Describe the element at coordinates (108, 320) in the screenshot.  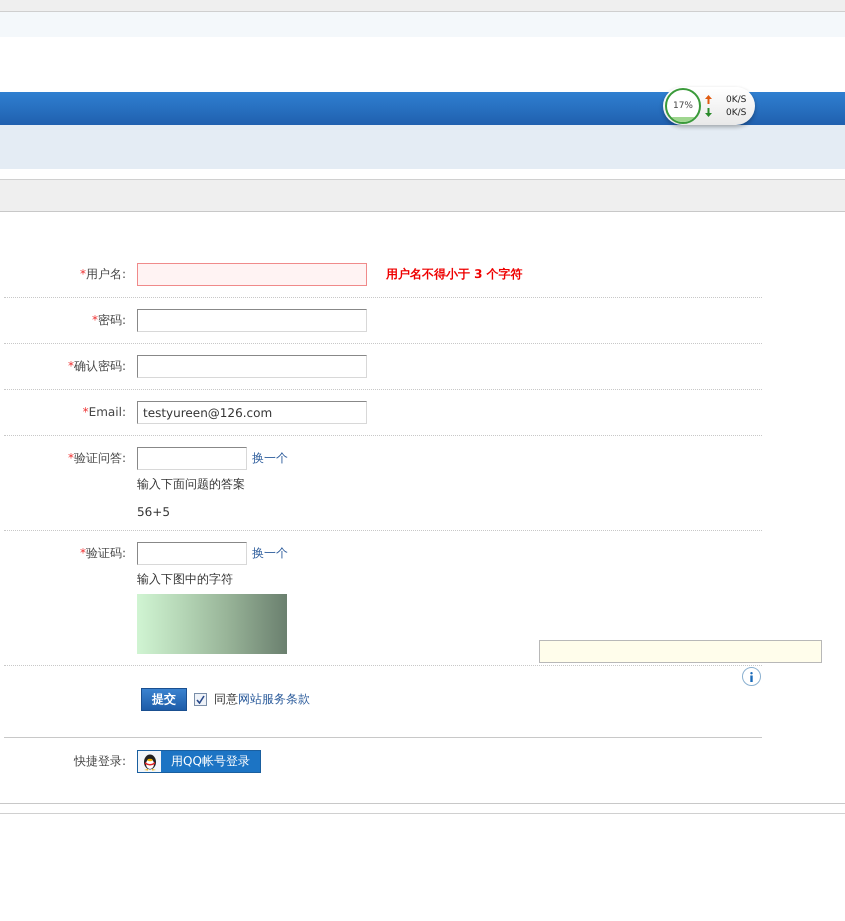
I see `field-label: *密码:` at that location.